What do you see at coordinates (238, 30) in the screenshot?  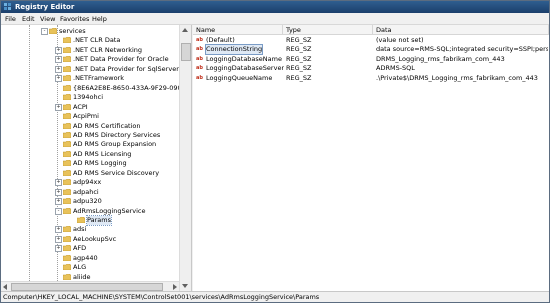 I see `column-header-name: Name` at bounding box center [238, 30].